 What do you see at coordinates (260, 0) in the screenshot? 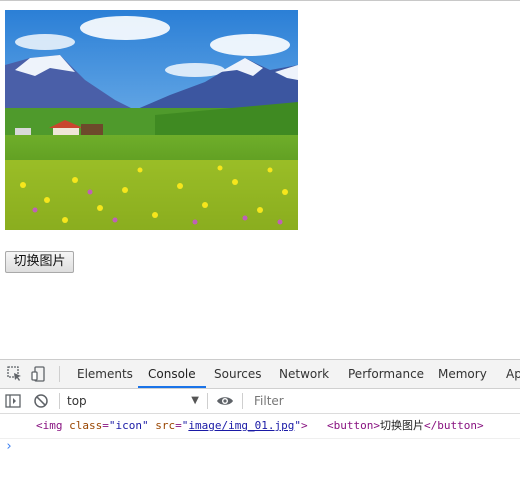
I see `top-border` at bounding box center [260, 0].